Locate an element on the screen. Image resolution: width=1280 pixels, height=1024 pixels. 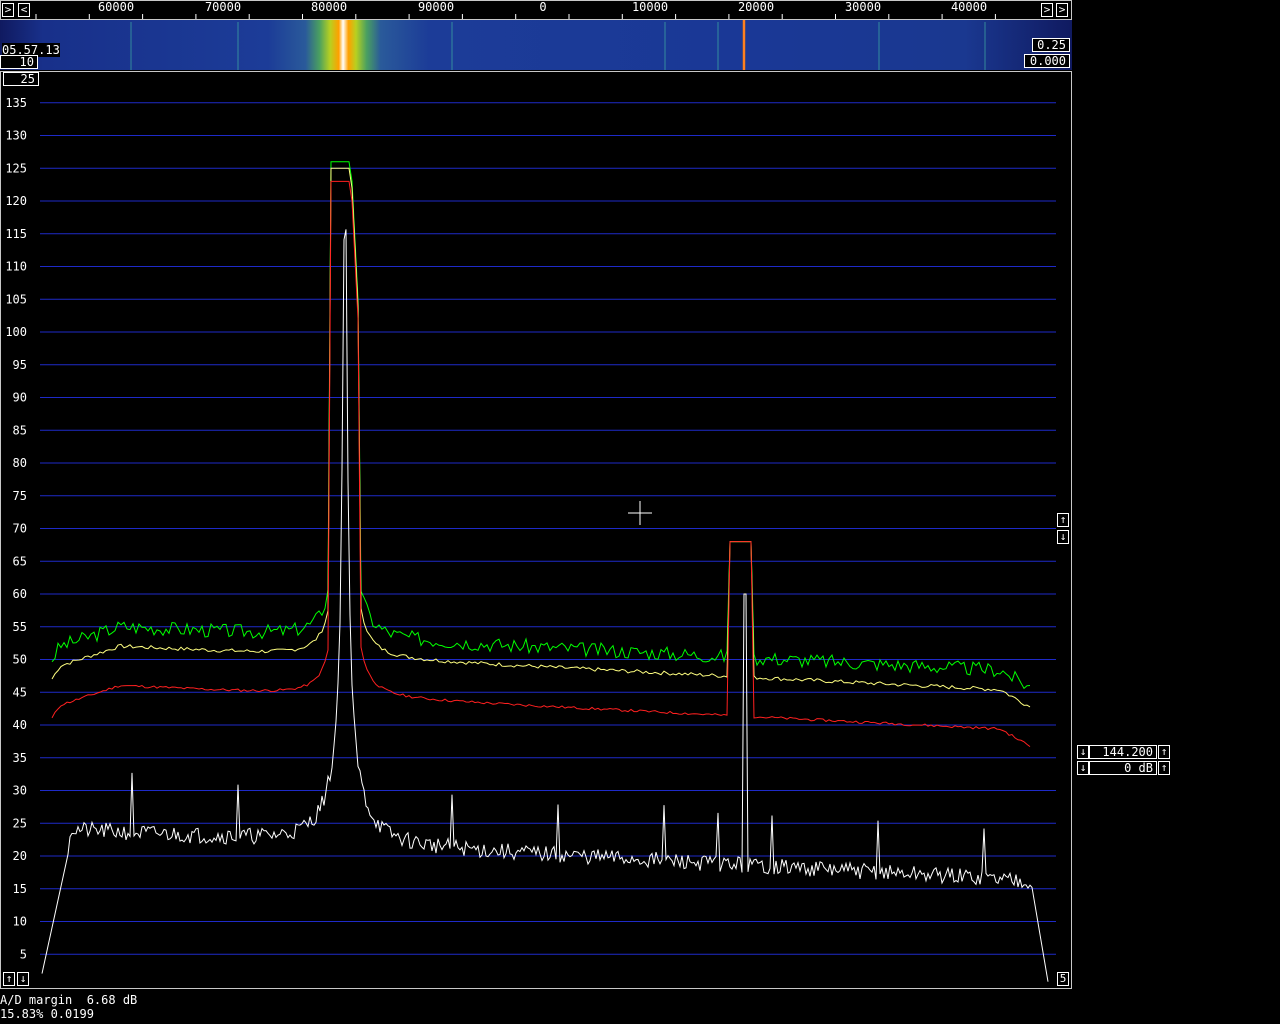
y-tick-label: 115 is located at coordinates (16, 234).